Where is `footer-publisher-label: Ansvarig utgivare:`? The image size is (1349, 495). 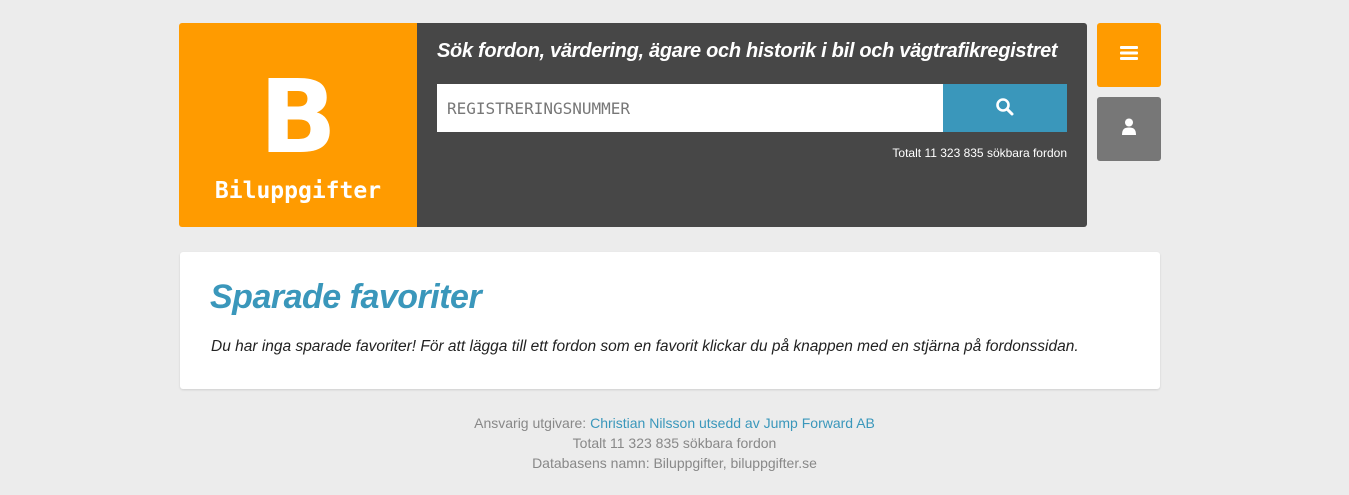 footer-publisher-label: Ansvarig utgivare: is located at coordinates (530, 423).